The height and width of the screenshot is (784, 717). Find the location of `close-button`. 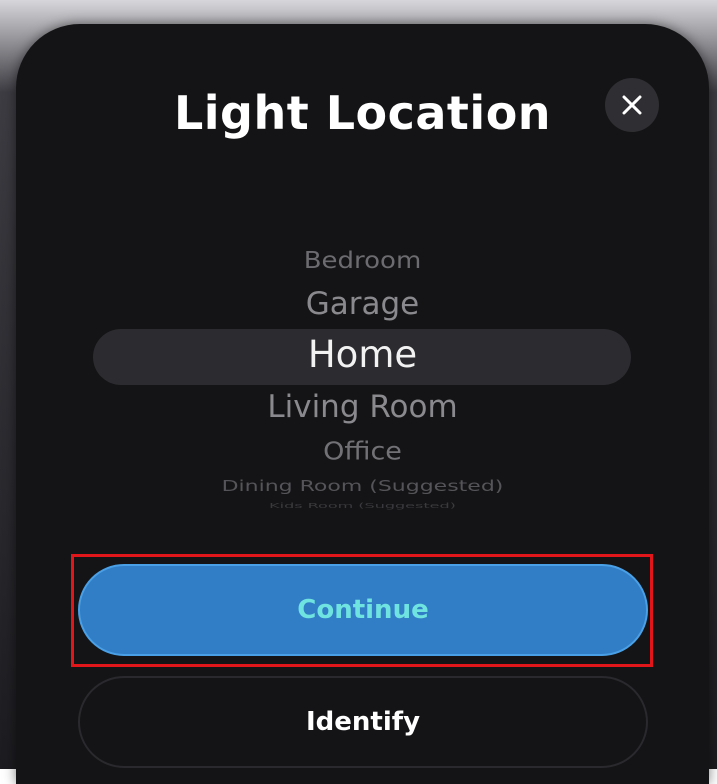

close-button is located at coordinates (632, 105).